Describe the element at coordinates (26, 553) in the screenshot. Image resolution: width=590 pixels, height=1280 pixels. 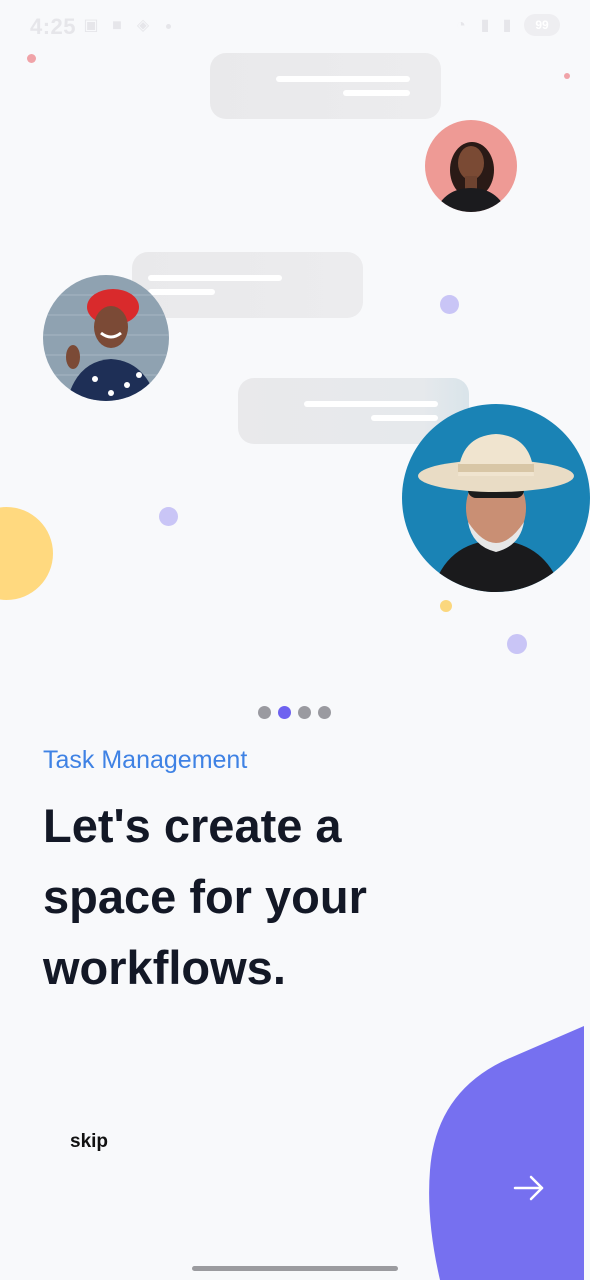
I see `decor-circle-yellow-large` at that location.